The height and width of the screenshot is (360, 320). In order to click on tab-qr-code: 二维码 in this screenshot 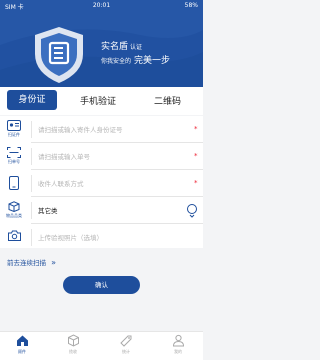, I will do `click(167, 100)`.